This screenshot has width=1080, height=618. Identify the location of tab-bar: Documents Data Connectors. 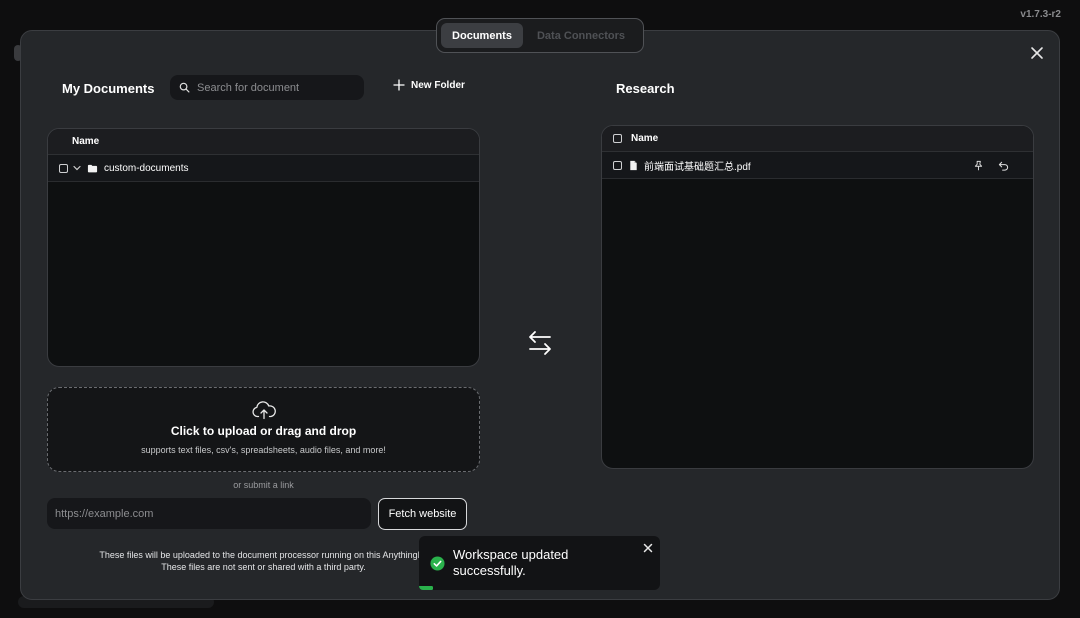
(540, 35).